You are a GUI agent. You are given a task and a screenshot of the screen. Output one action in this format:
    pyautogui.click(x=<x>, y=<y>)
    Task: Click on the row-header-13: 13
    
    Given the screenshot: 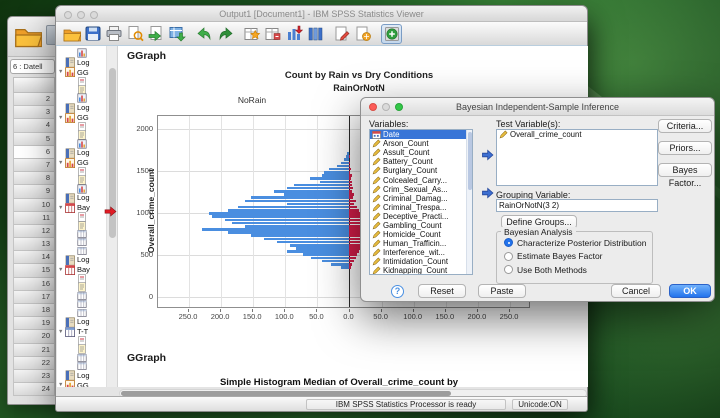 What is the action you would take?
    pyautogui.click(x=34, y=245)
    